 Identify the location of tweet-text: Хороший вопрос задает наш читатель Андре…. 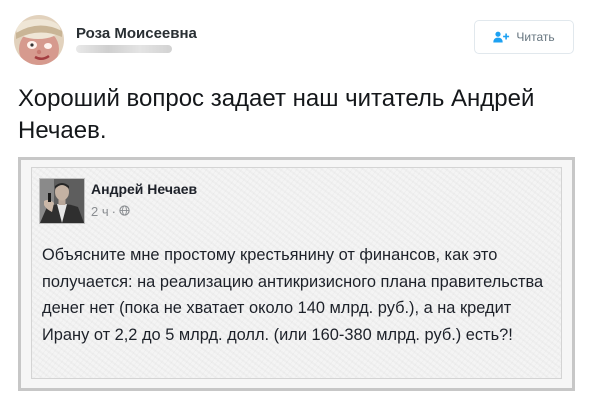
(276, 114).